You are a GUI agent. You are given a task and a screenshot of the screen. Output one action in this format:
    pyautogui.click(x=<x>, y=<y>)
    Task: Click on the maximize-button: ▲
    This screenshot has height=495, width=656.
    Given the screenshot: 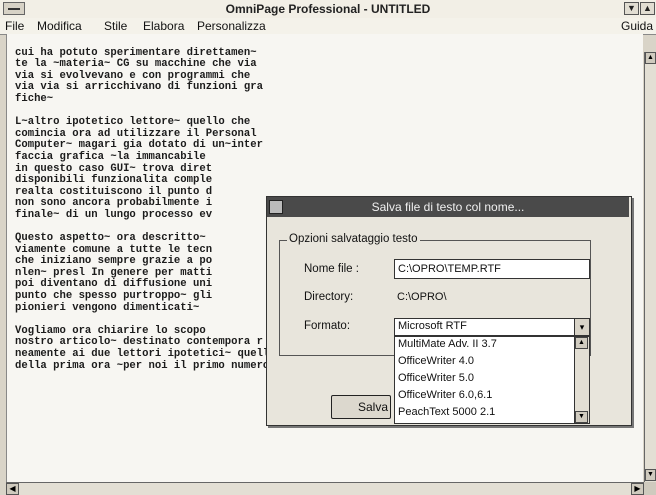 What is the action you would take?
    pyautogui.click(x=647, y=8)
    